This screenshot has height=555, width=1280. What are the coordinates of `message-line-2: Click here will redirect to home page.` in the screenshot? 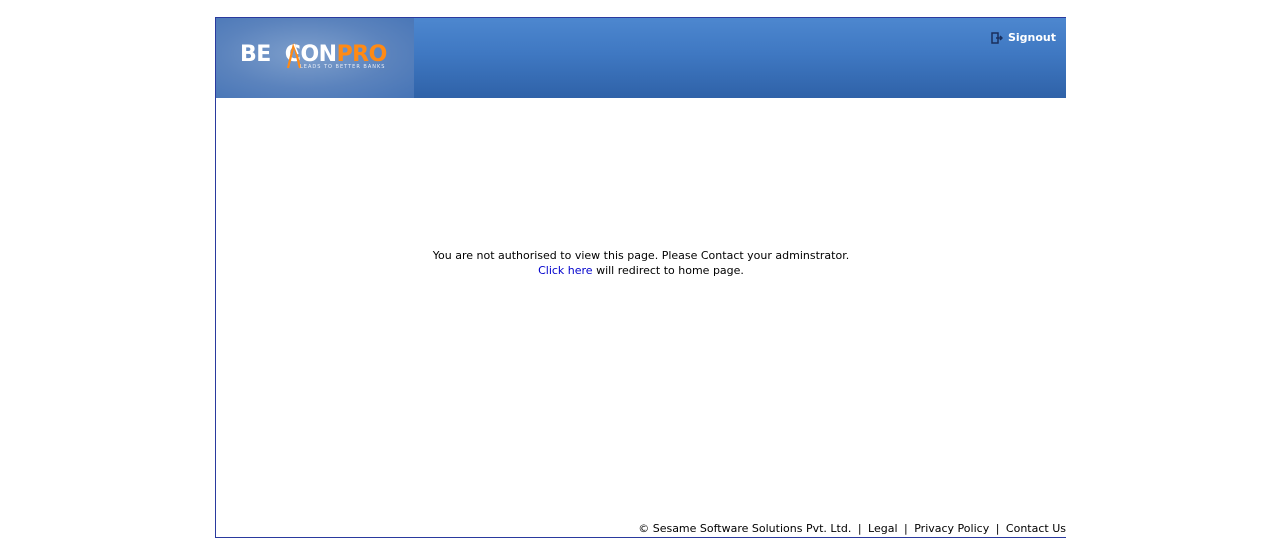 It's located at (641, 270).